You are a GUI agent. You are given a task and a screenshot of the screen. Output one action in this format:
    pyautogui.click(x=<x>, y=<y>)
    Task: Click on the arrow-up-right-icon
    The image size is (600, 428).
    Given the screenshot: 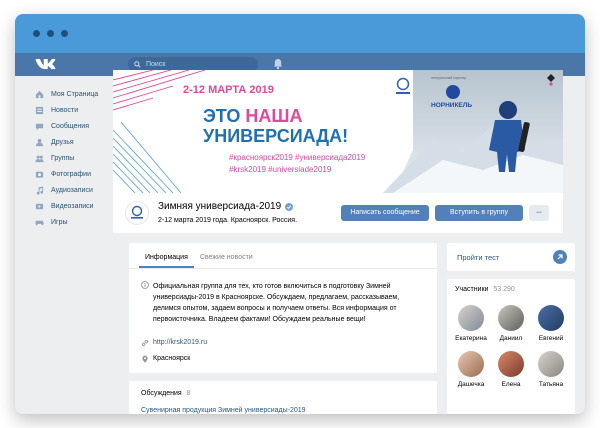 What is the action you would take?
    pyautogui.click(x=560, y=257)
    